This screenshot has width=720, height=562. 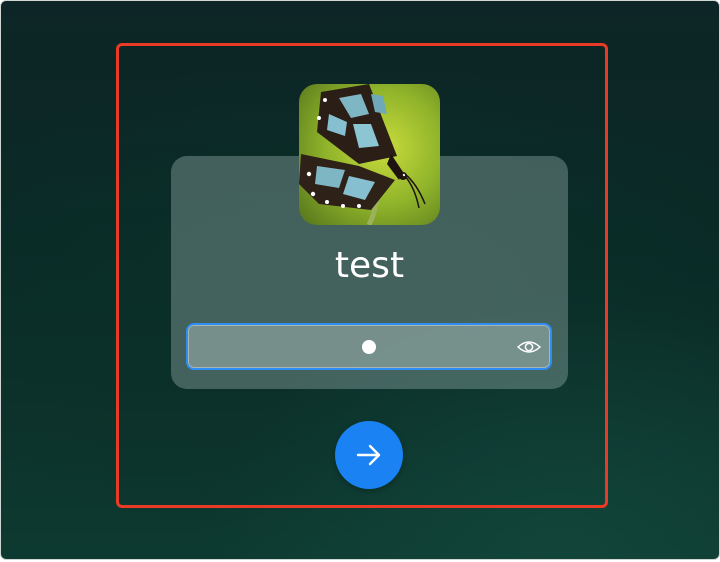 I want to click on arrow-right-icon, so click(x=368, y=455).